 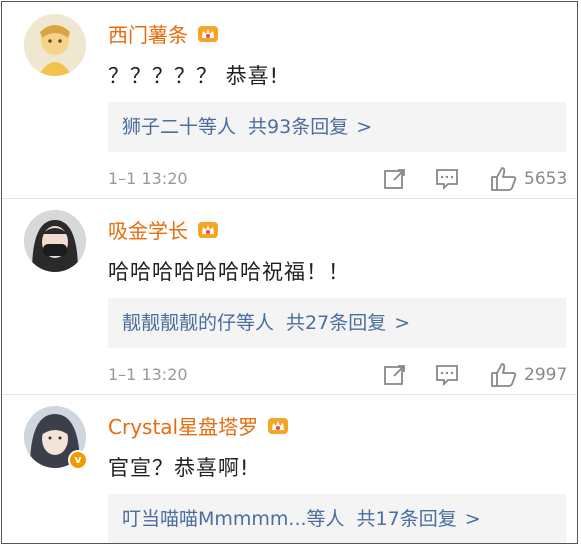 What do you see at coordinates (233, 519) in the screenshot?
I see `reply-users: 叮当喵喵Mmmmm...等人` at bounding box center [233, 519].